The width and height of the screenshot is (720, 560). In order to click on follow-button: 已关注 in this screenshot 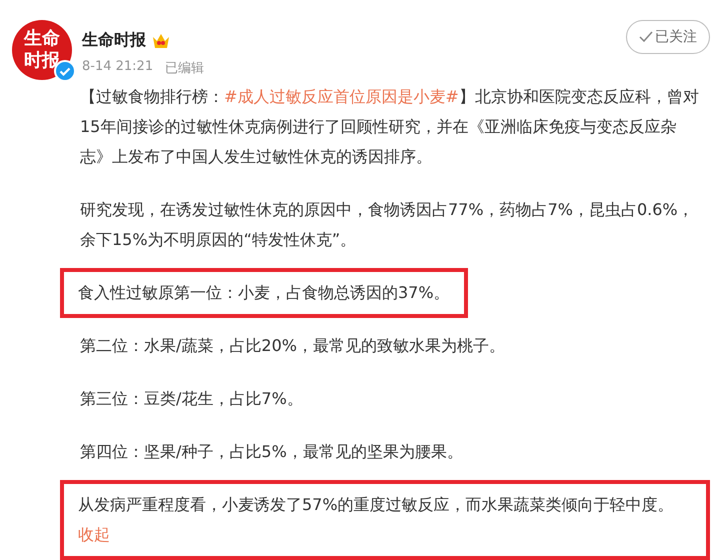, I will do `click(668, 37)`.